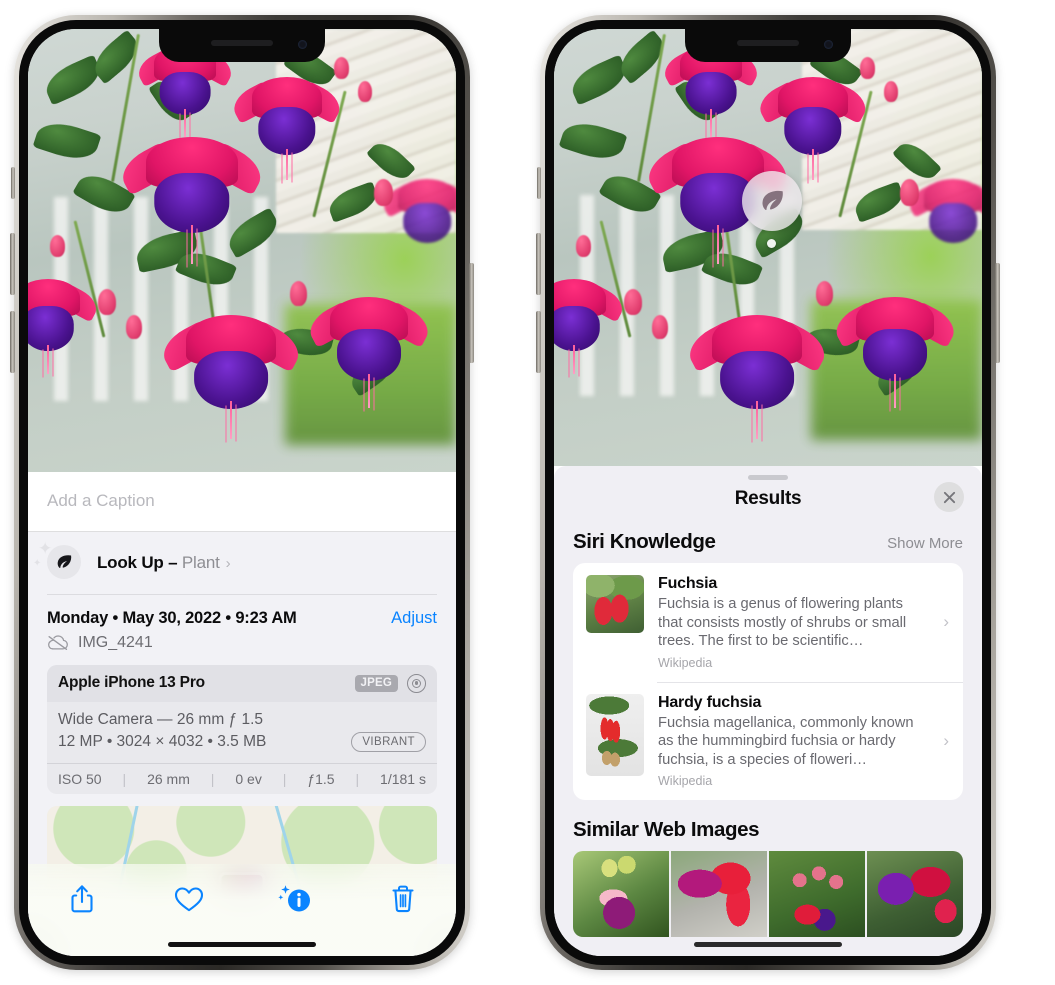 The width and height of the screenshot is (1055, 985). I want to click on sparkle-icon: ✦, so click(37, 563).